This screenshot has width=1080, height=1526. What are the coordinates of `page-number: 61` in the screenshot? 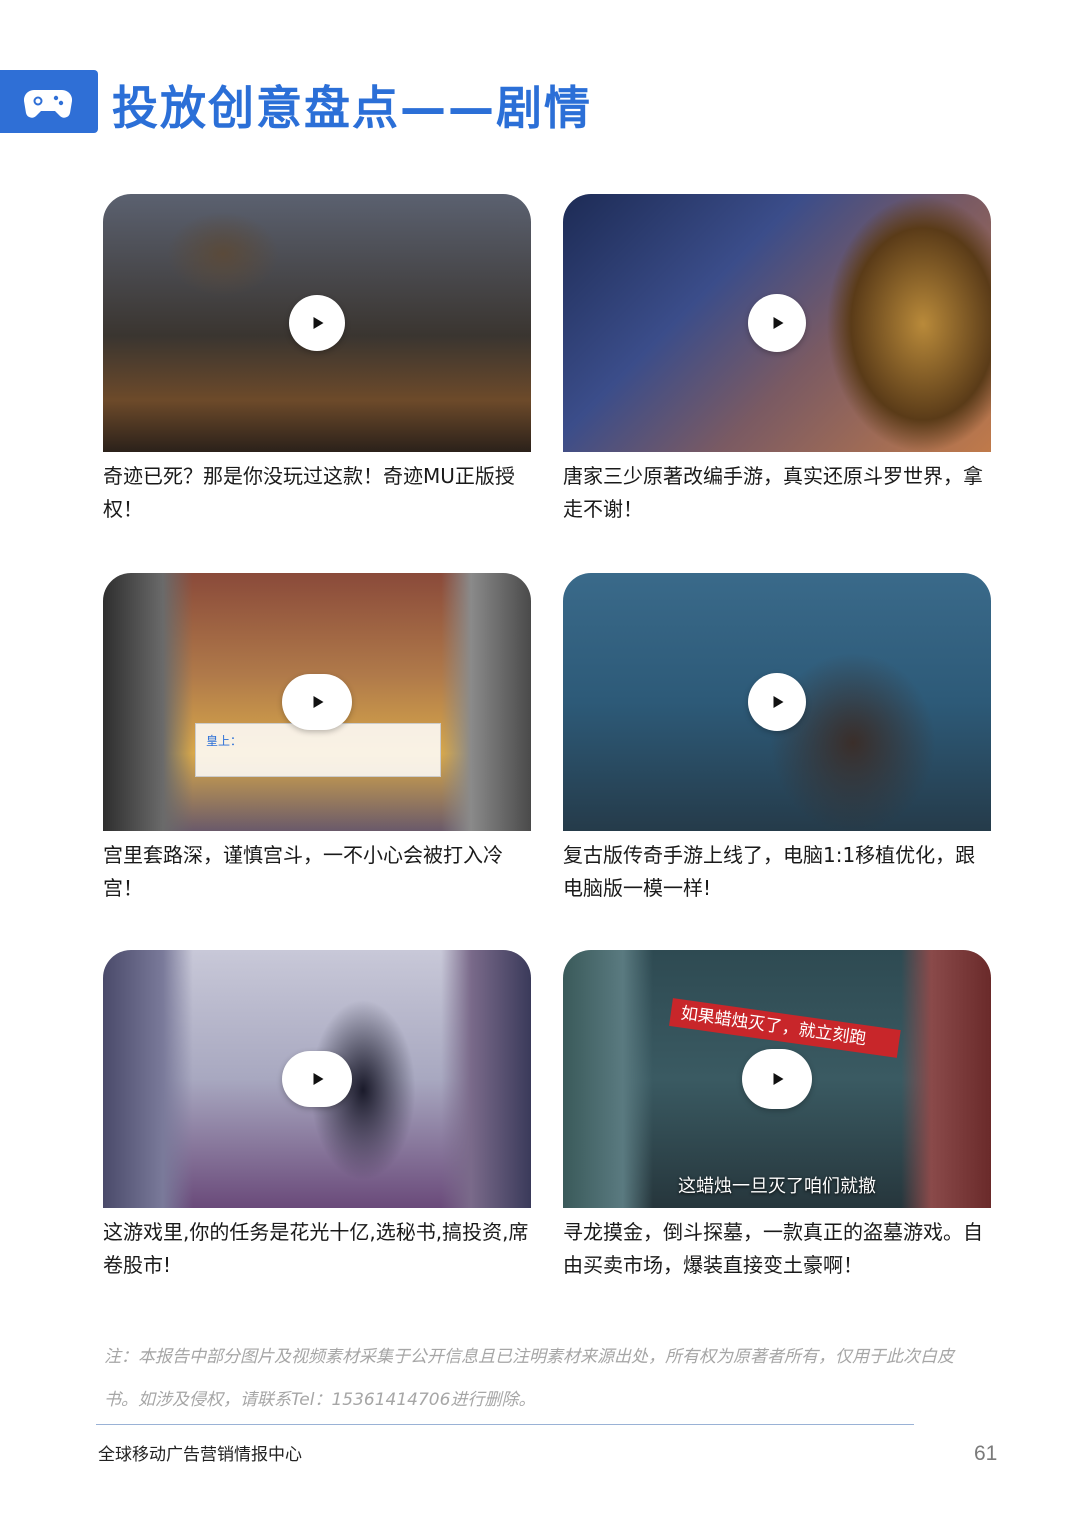 It's located at (986, 1453).